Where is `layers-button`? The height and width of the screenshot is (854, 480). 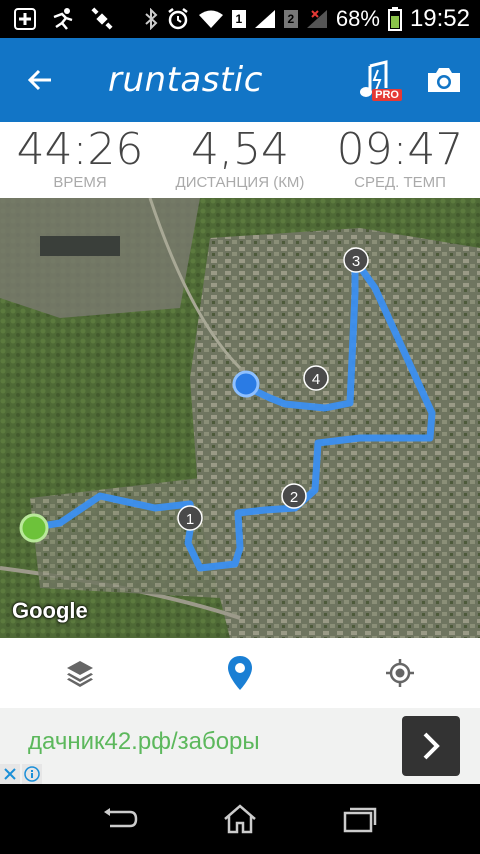 layers-button is located at coordinates (80, 673).